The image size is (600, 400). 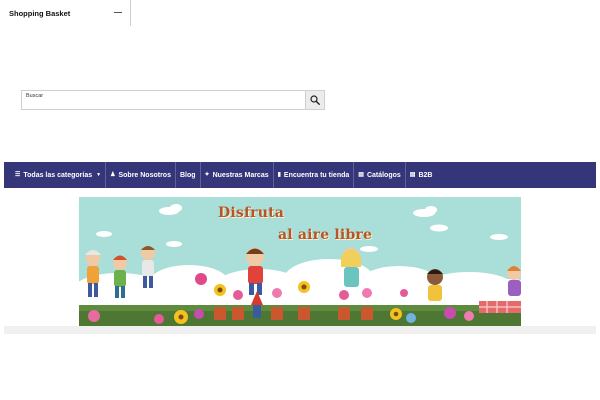 I want to click on document-icon: ▮, so click(x=279, y=175).